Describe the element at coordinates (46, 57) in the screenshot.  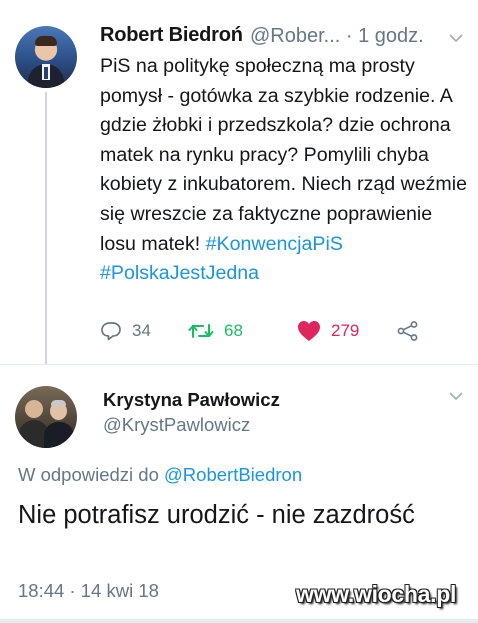
I see `author-avatar` at that location.